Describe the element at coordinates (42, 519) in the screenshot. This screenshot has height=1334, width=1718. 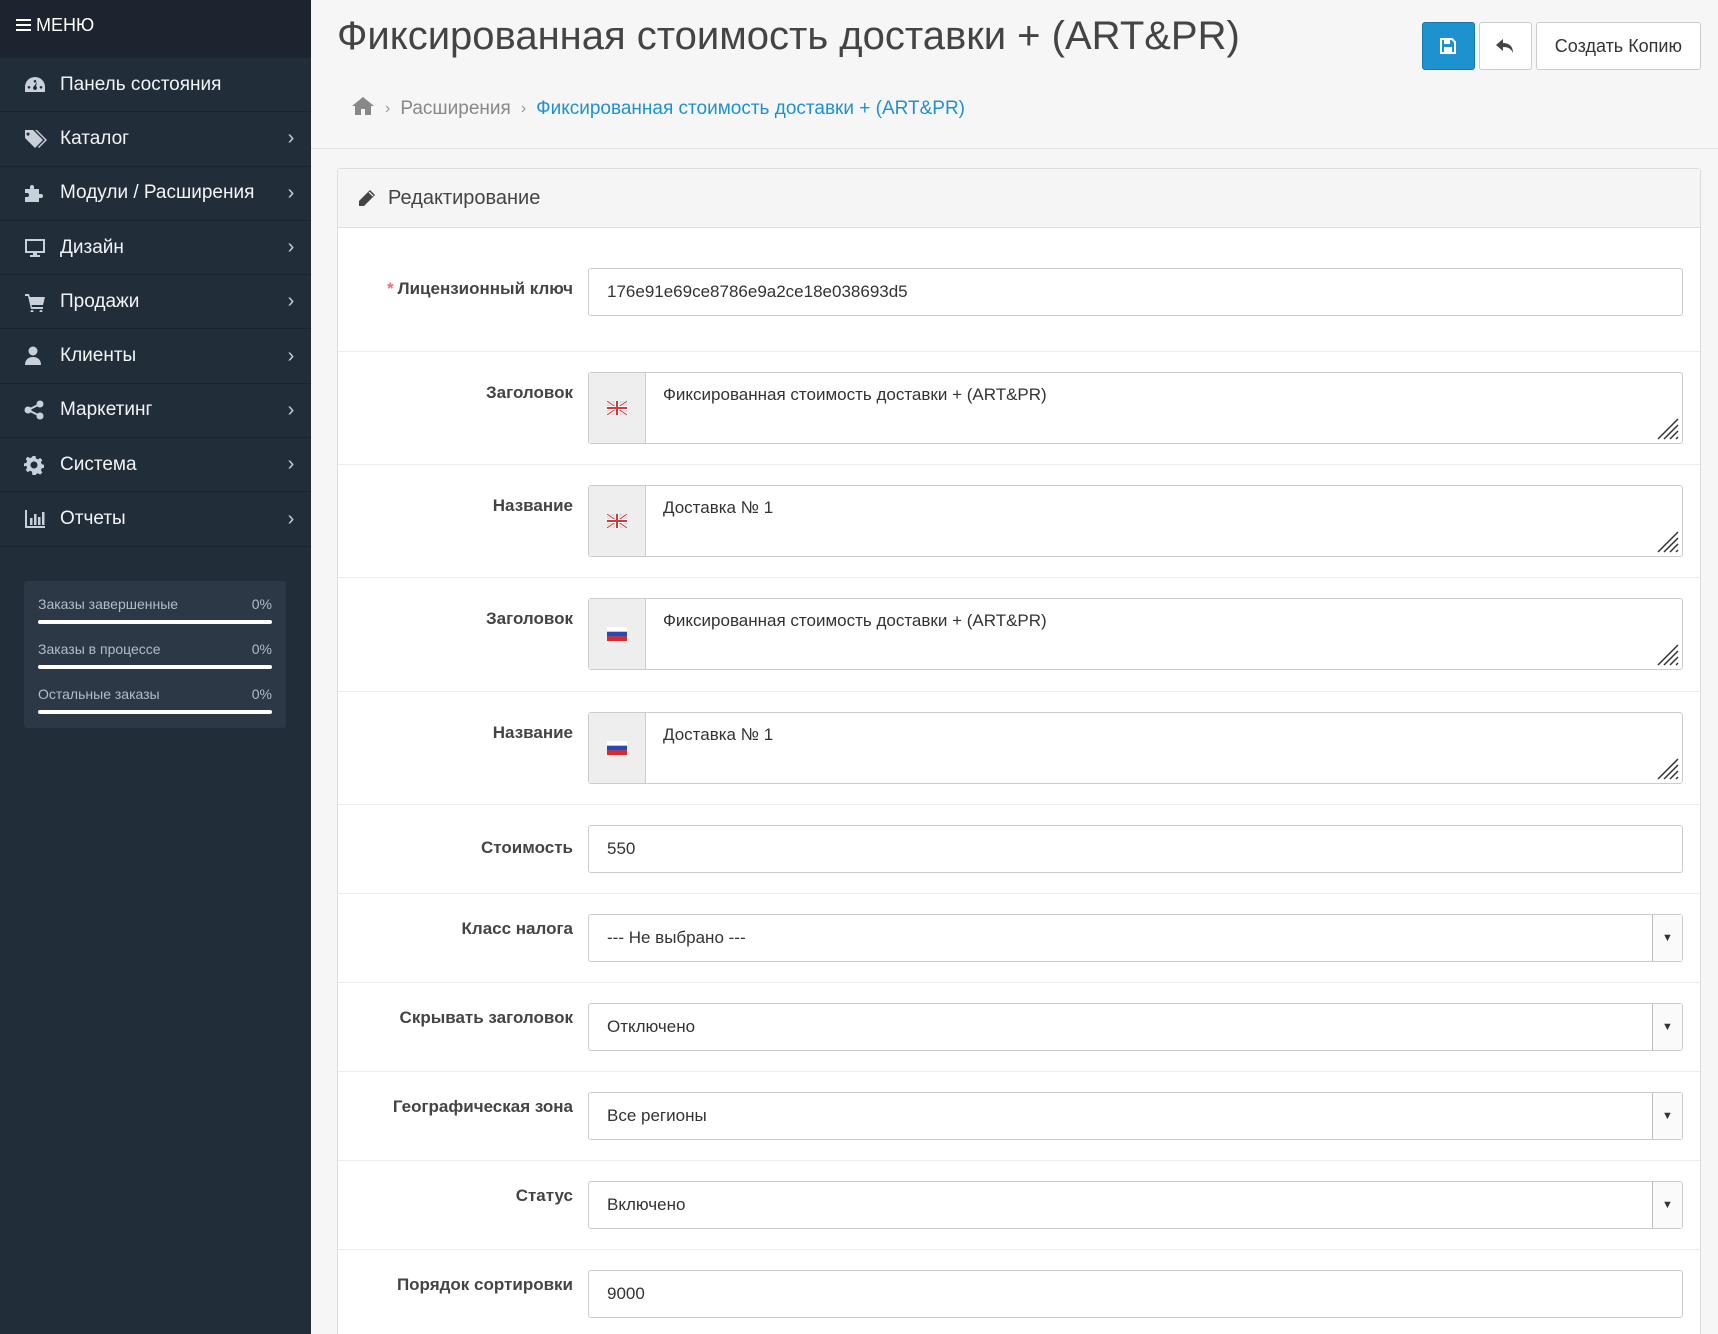
I see `bar-chart-icon` at that location.